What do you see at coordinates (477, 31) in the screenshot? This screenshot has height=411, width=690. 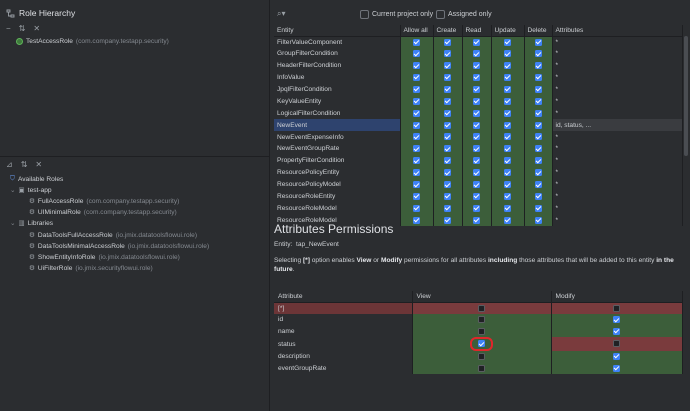 I see `column-read: Read` at bounding box center [477, 31].